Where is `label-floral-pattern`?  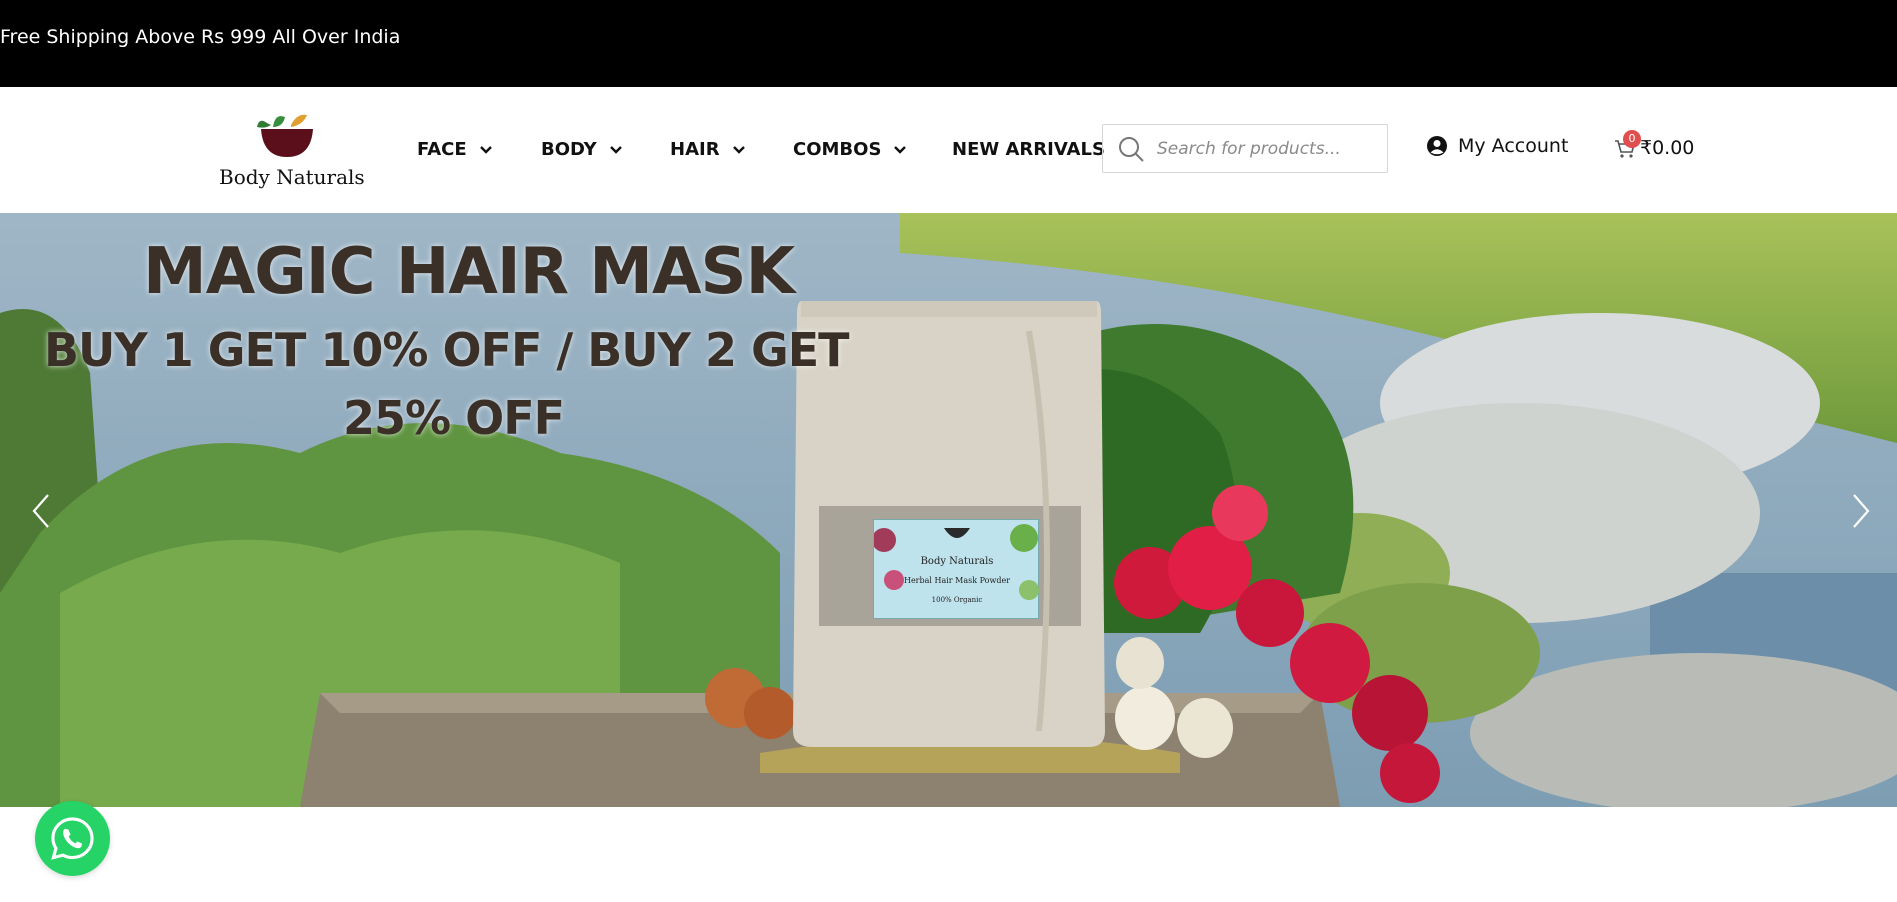 label-floral-pattern is located at coordinates (956, 562).